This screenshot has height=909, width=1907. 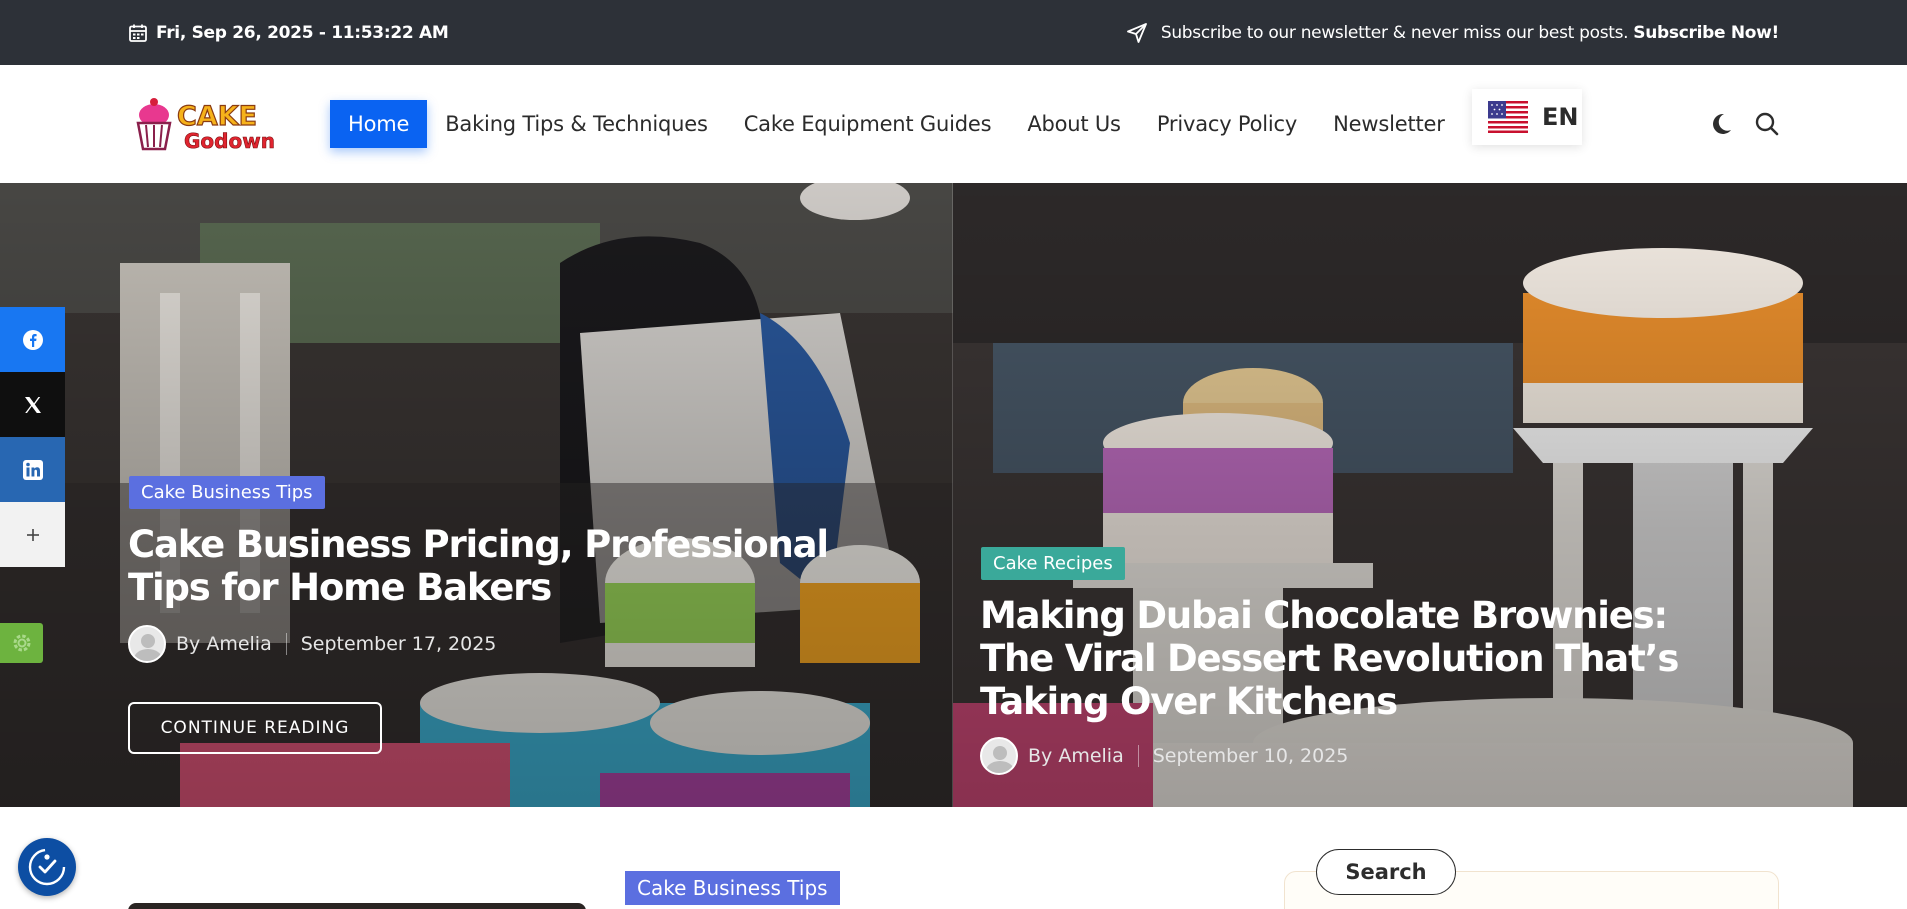 I want to click on post-meta-slide-2: By Amelia September 10, 2025, so click(x=1164, y=756).